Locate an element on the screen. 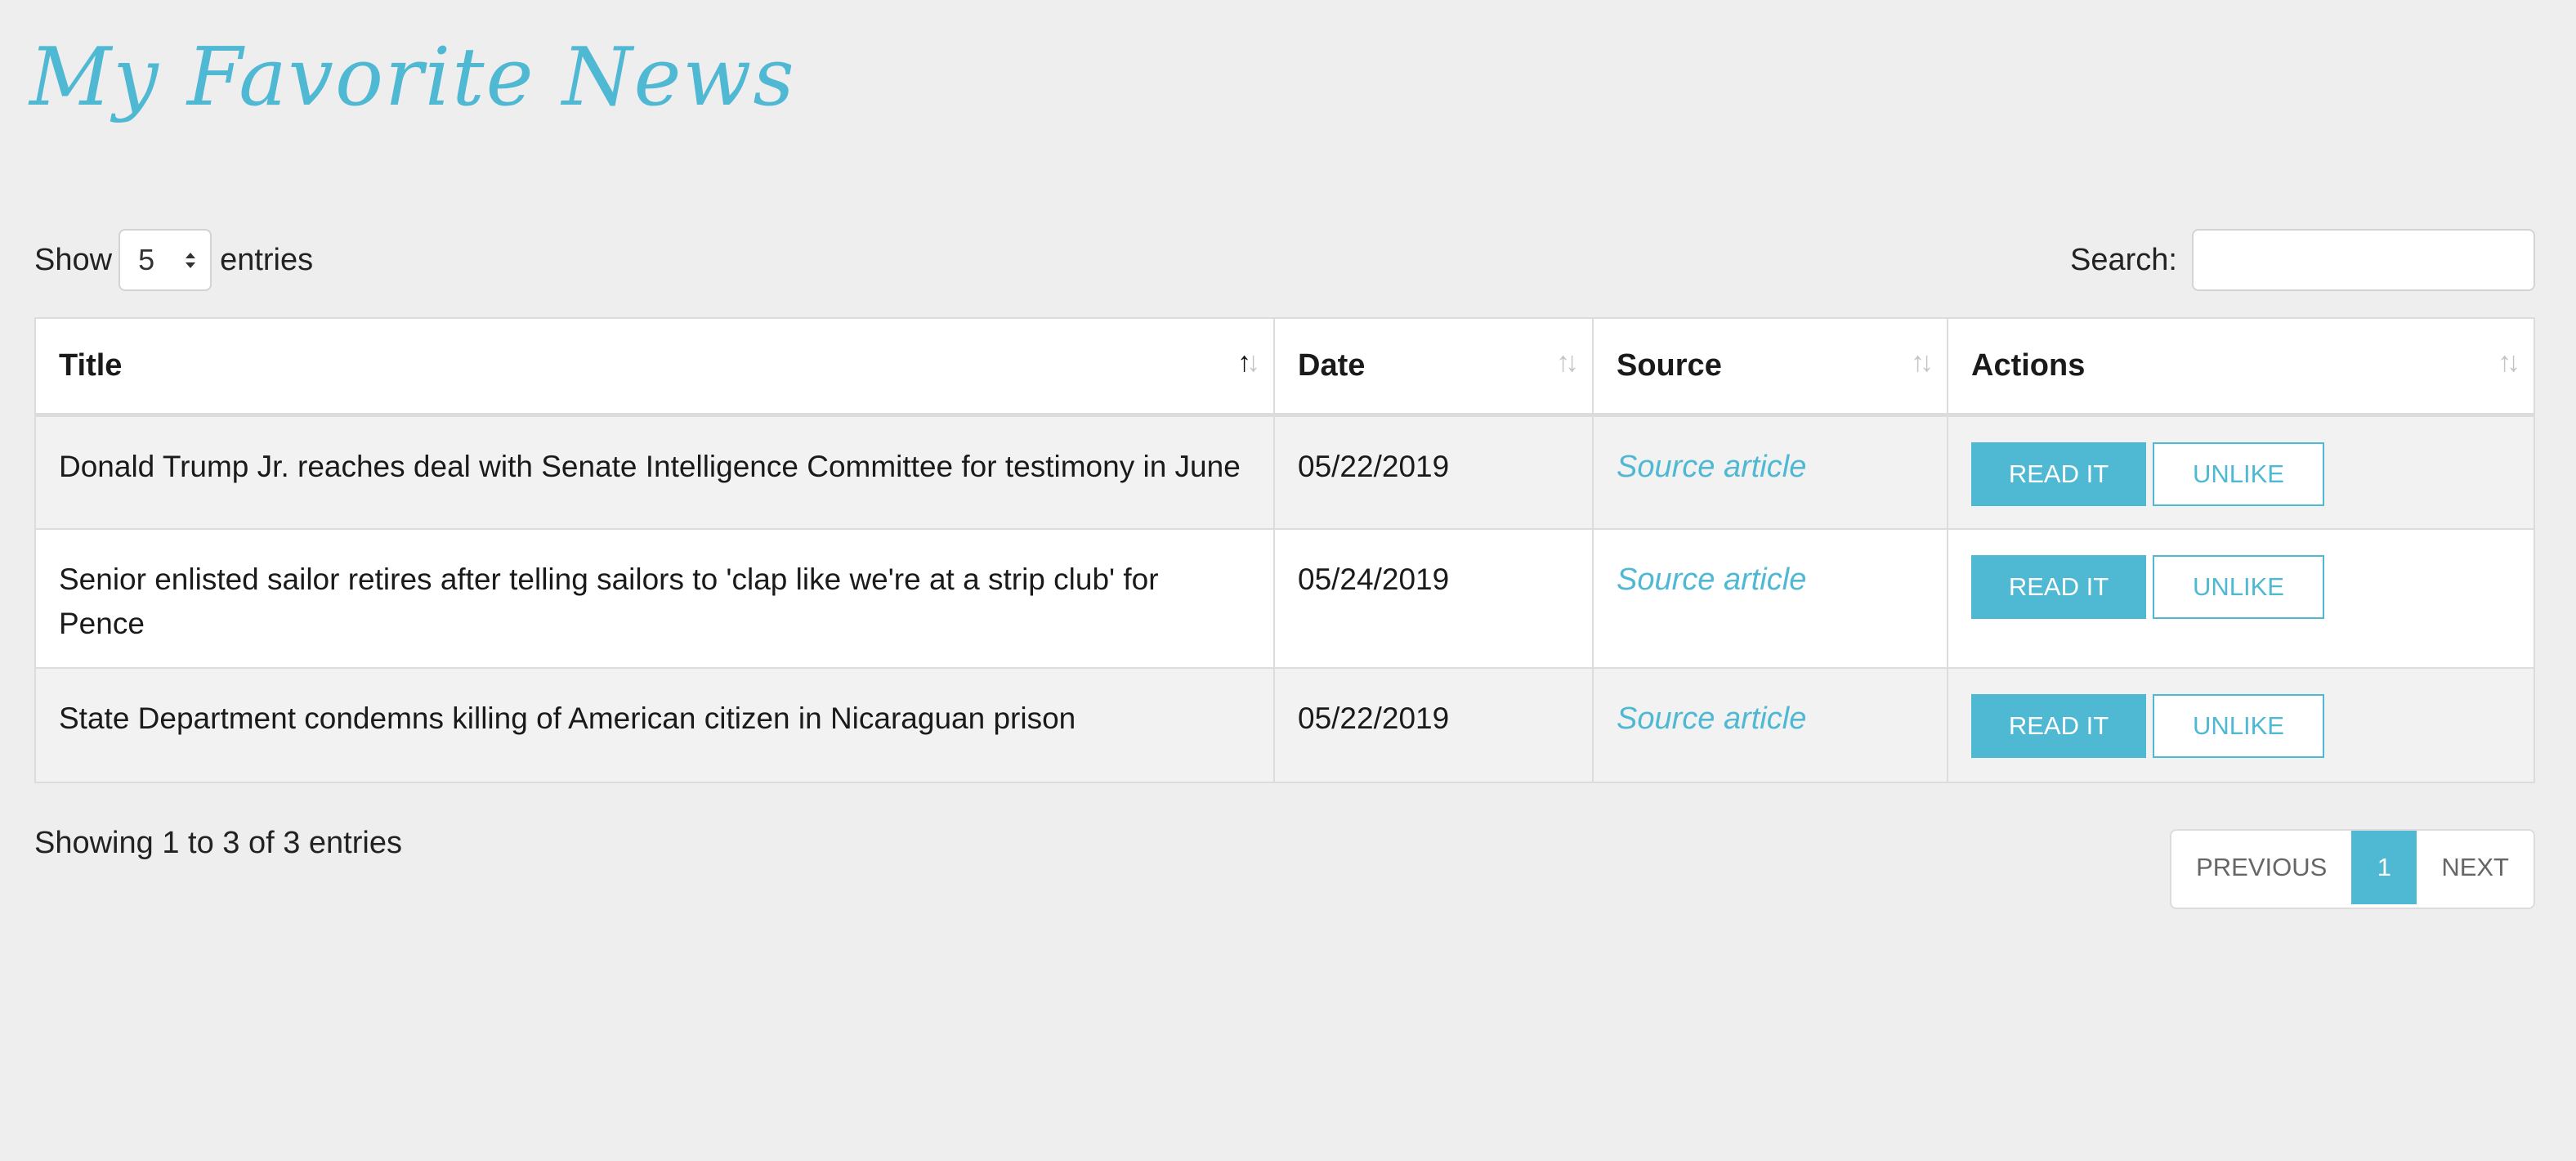 The image size is (2576, 1161). column-header-label: Title is located at coordinates (91, 365).